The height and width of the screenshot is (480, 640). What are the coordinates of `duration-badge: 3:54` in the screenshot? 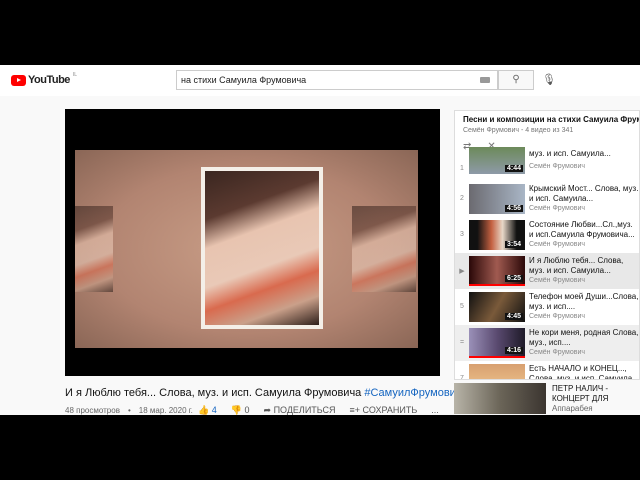 It's located at (513, 244).